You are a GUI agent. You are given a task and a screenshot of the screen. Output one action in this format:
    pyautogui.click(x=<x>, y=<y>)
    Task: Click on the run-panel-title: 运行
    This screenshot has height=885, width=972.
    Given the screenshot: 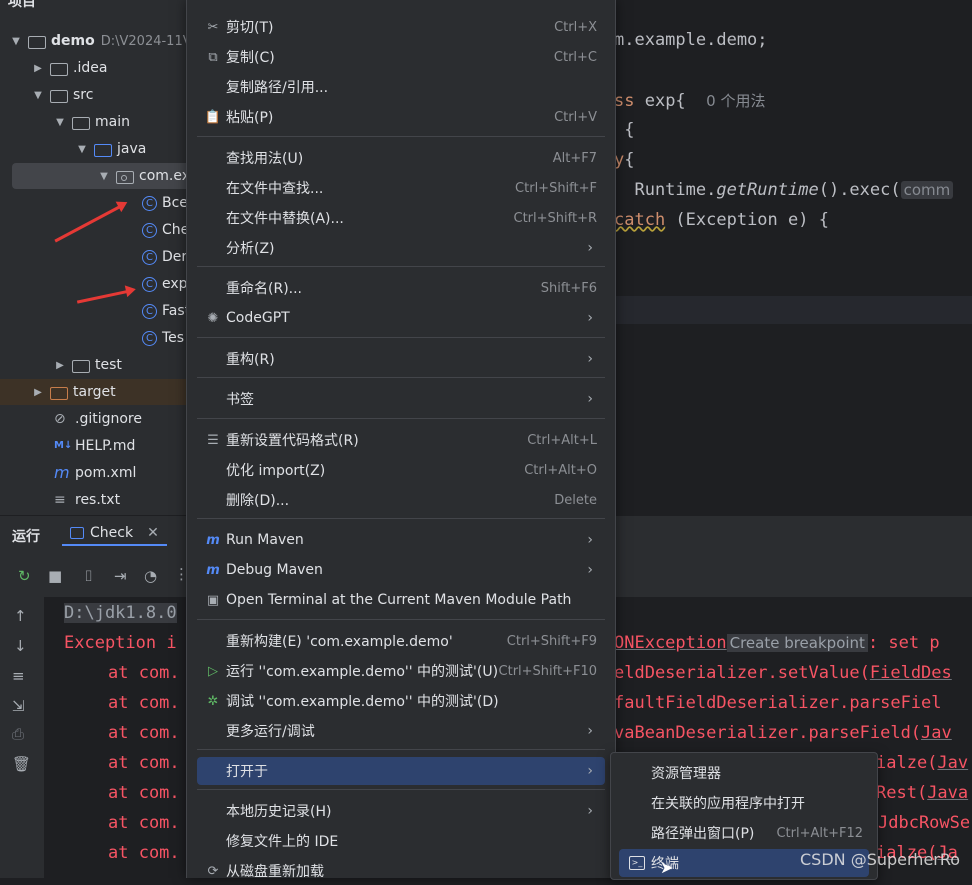 What is the action you would take?
    pyautogui.click(x=26, y=537)
    